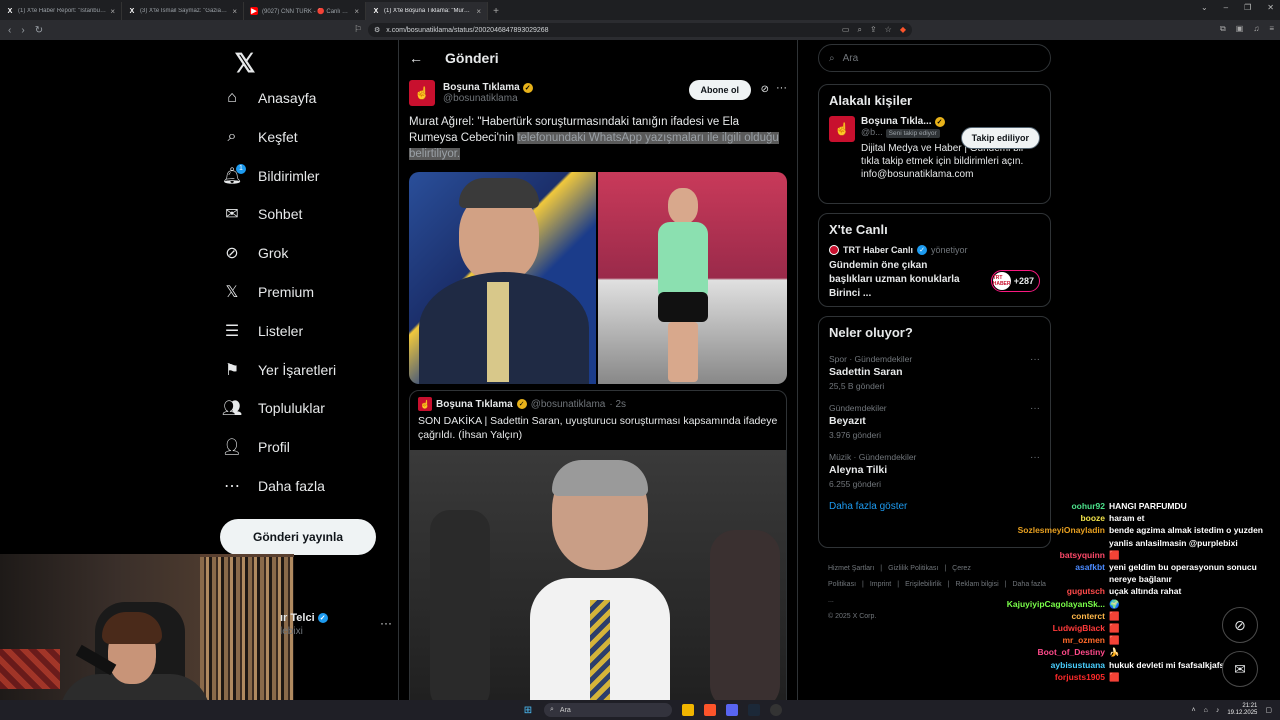  Describe the element at coordinates (692, 278) in the screenshot. I see `media-photo-right` at that location.